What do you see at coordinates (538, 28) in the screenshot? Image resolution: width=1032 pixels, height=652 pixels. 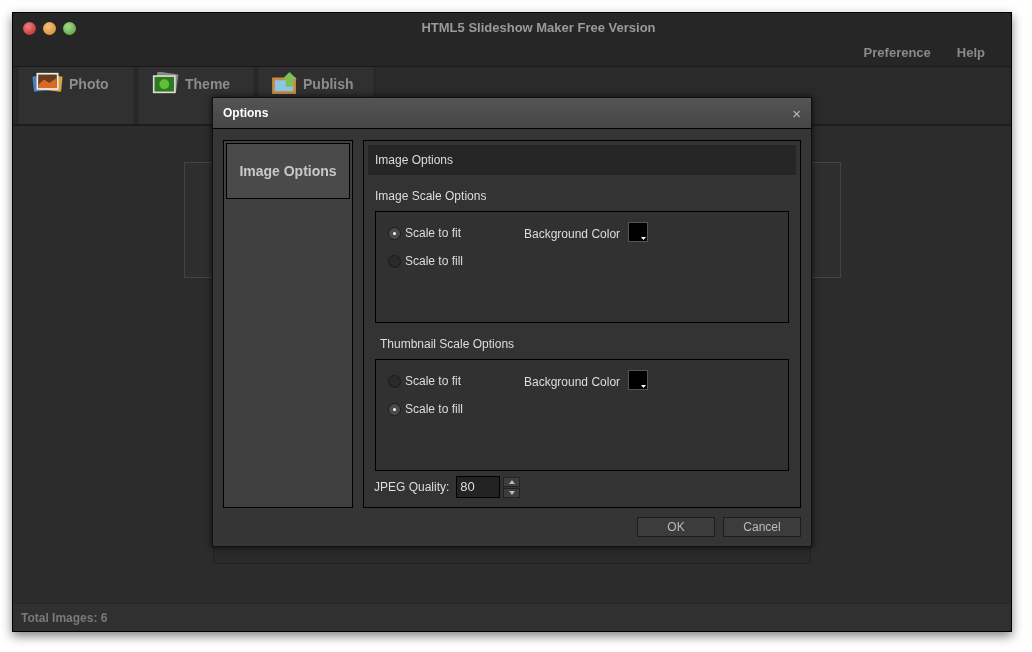 I see `window-title: HTML5 Slideshow Maker Free Version` at bounding box center [538, 28].